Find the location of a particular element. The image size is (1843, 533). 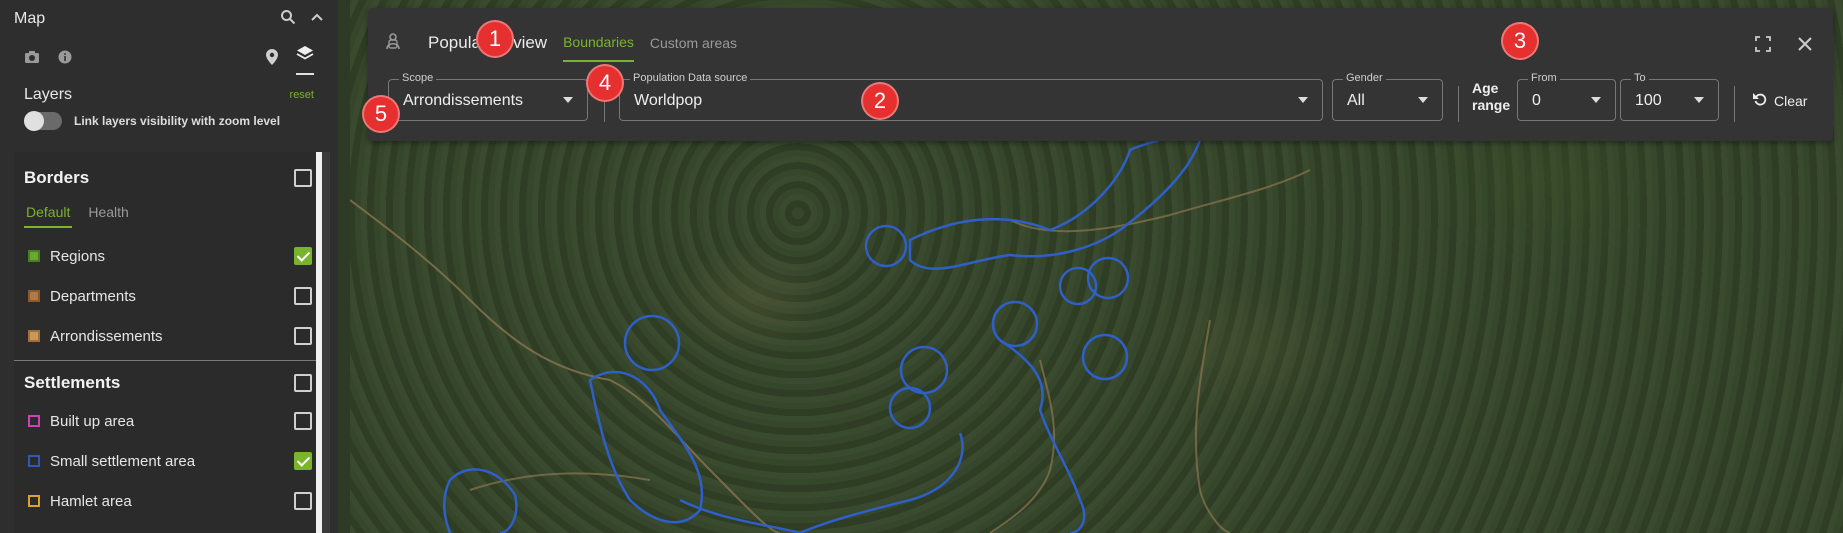

close-icon is located at coordinates (1805, 46).